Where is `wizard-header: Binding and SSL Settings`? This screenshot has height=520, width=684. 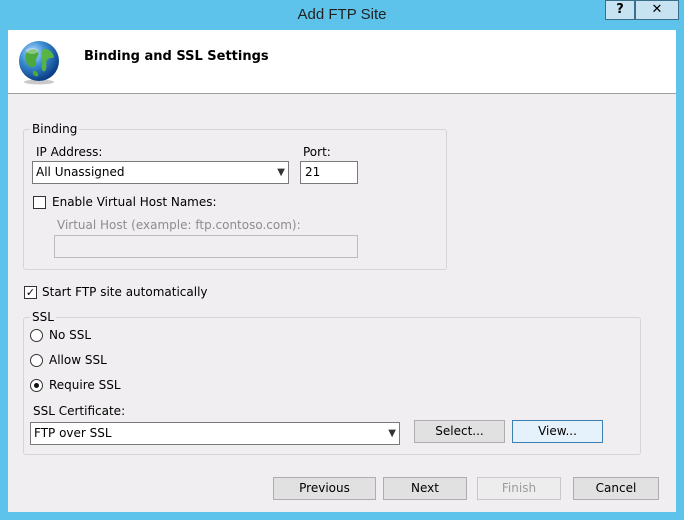 wizard-header: Binding and SSL Settings is located at coordinates (342, 62).